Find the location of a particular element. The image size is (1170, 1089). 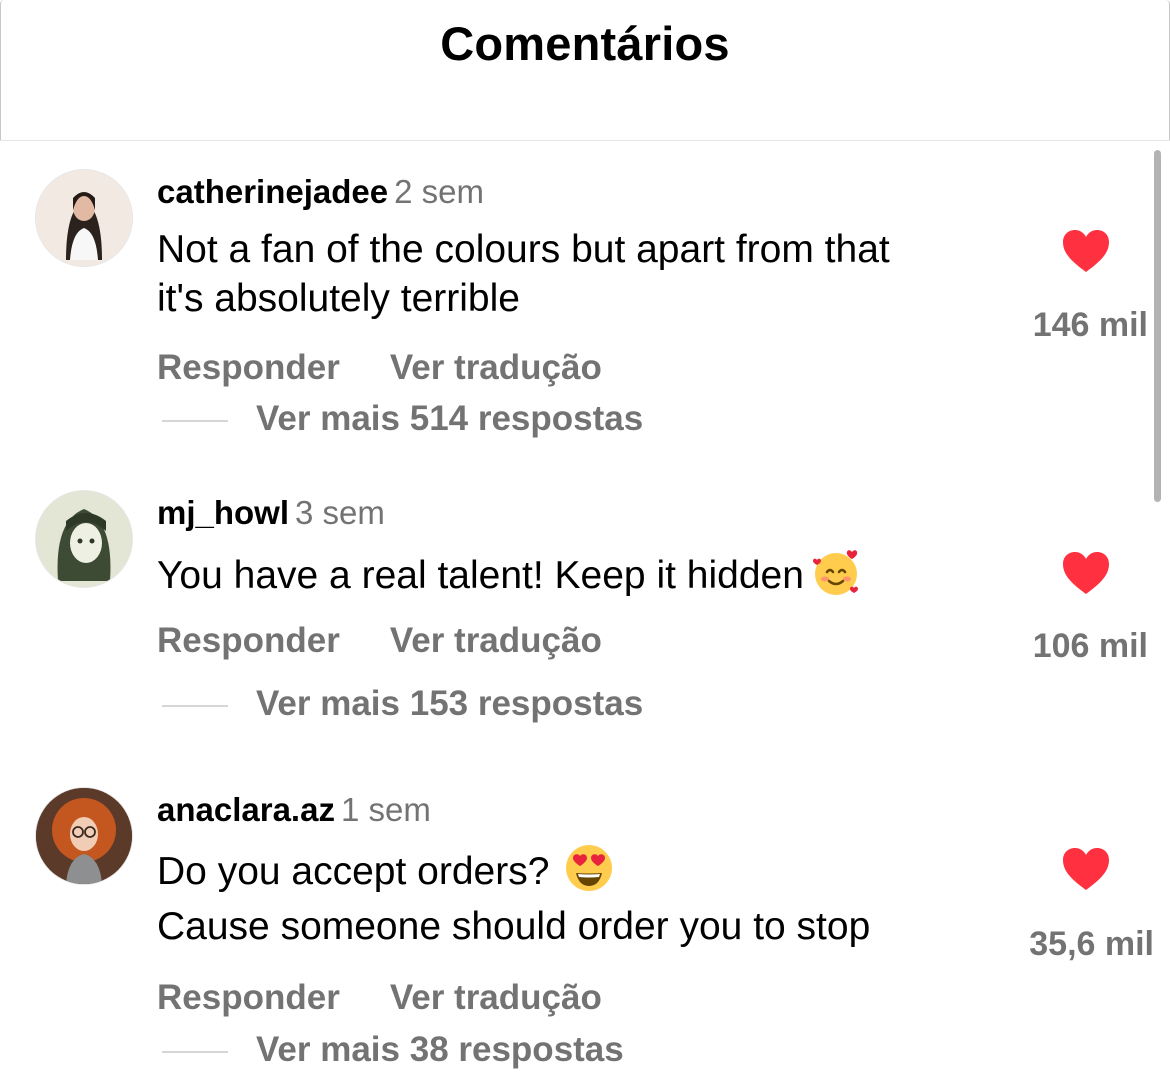

view-replies-label: Ver mais 514 respostas is located at coordinates (450, 418).